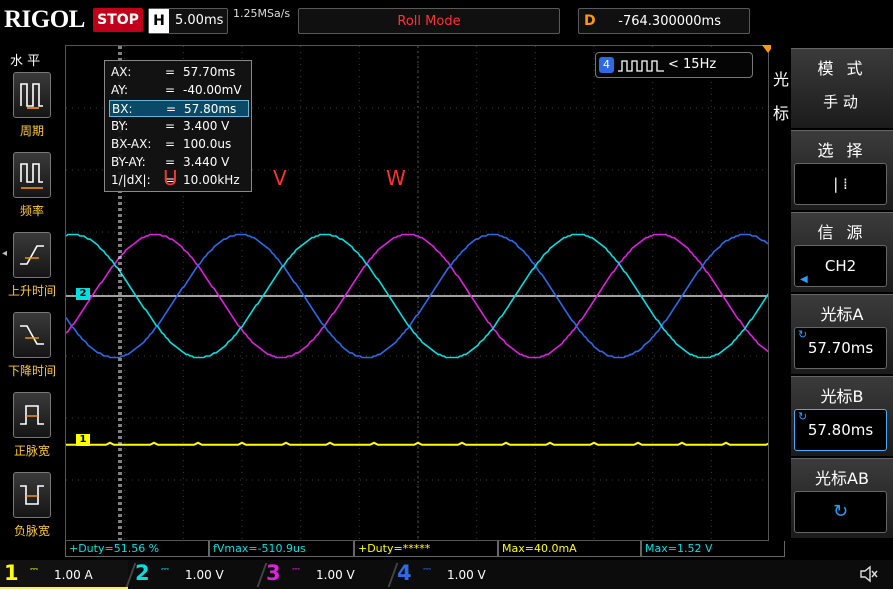  Describe the element at coordinates (32, 335) in the screenshot. I see `fall-time-icon` at that location.